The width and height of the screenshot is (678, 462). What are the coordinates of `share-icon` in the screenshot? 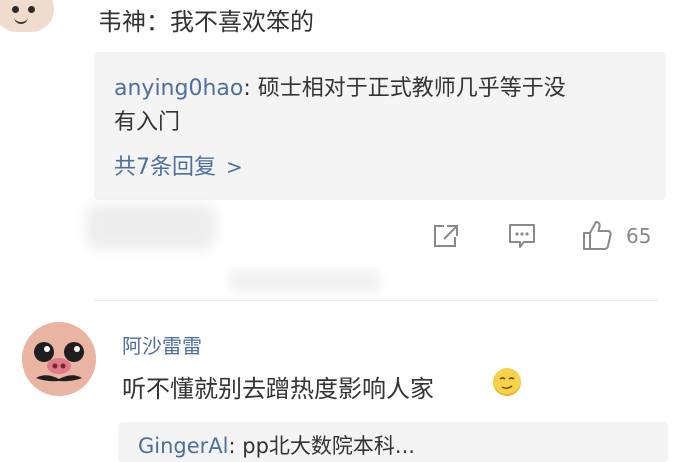 It's located at (446, 236).